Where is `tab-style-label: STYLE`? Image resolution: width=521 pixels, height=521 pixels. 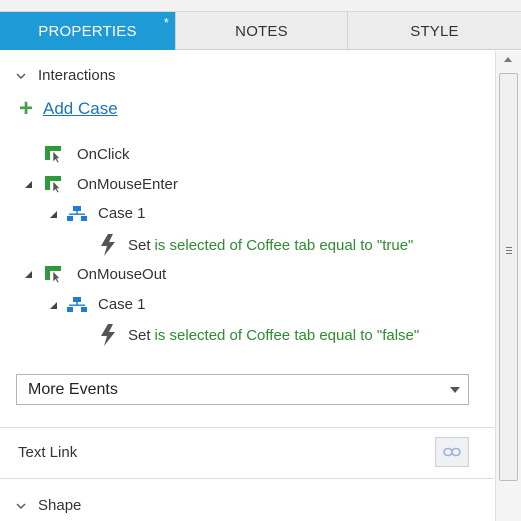 tab-style-label: STYLE is located at coordinates (434, 31).